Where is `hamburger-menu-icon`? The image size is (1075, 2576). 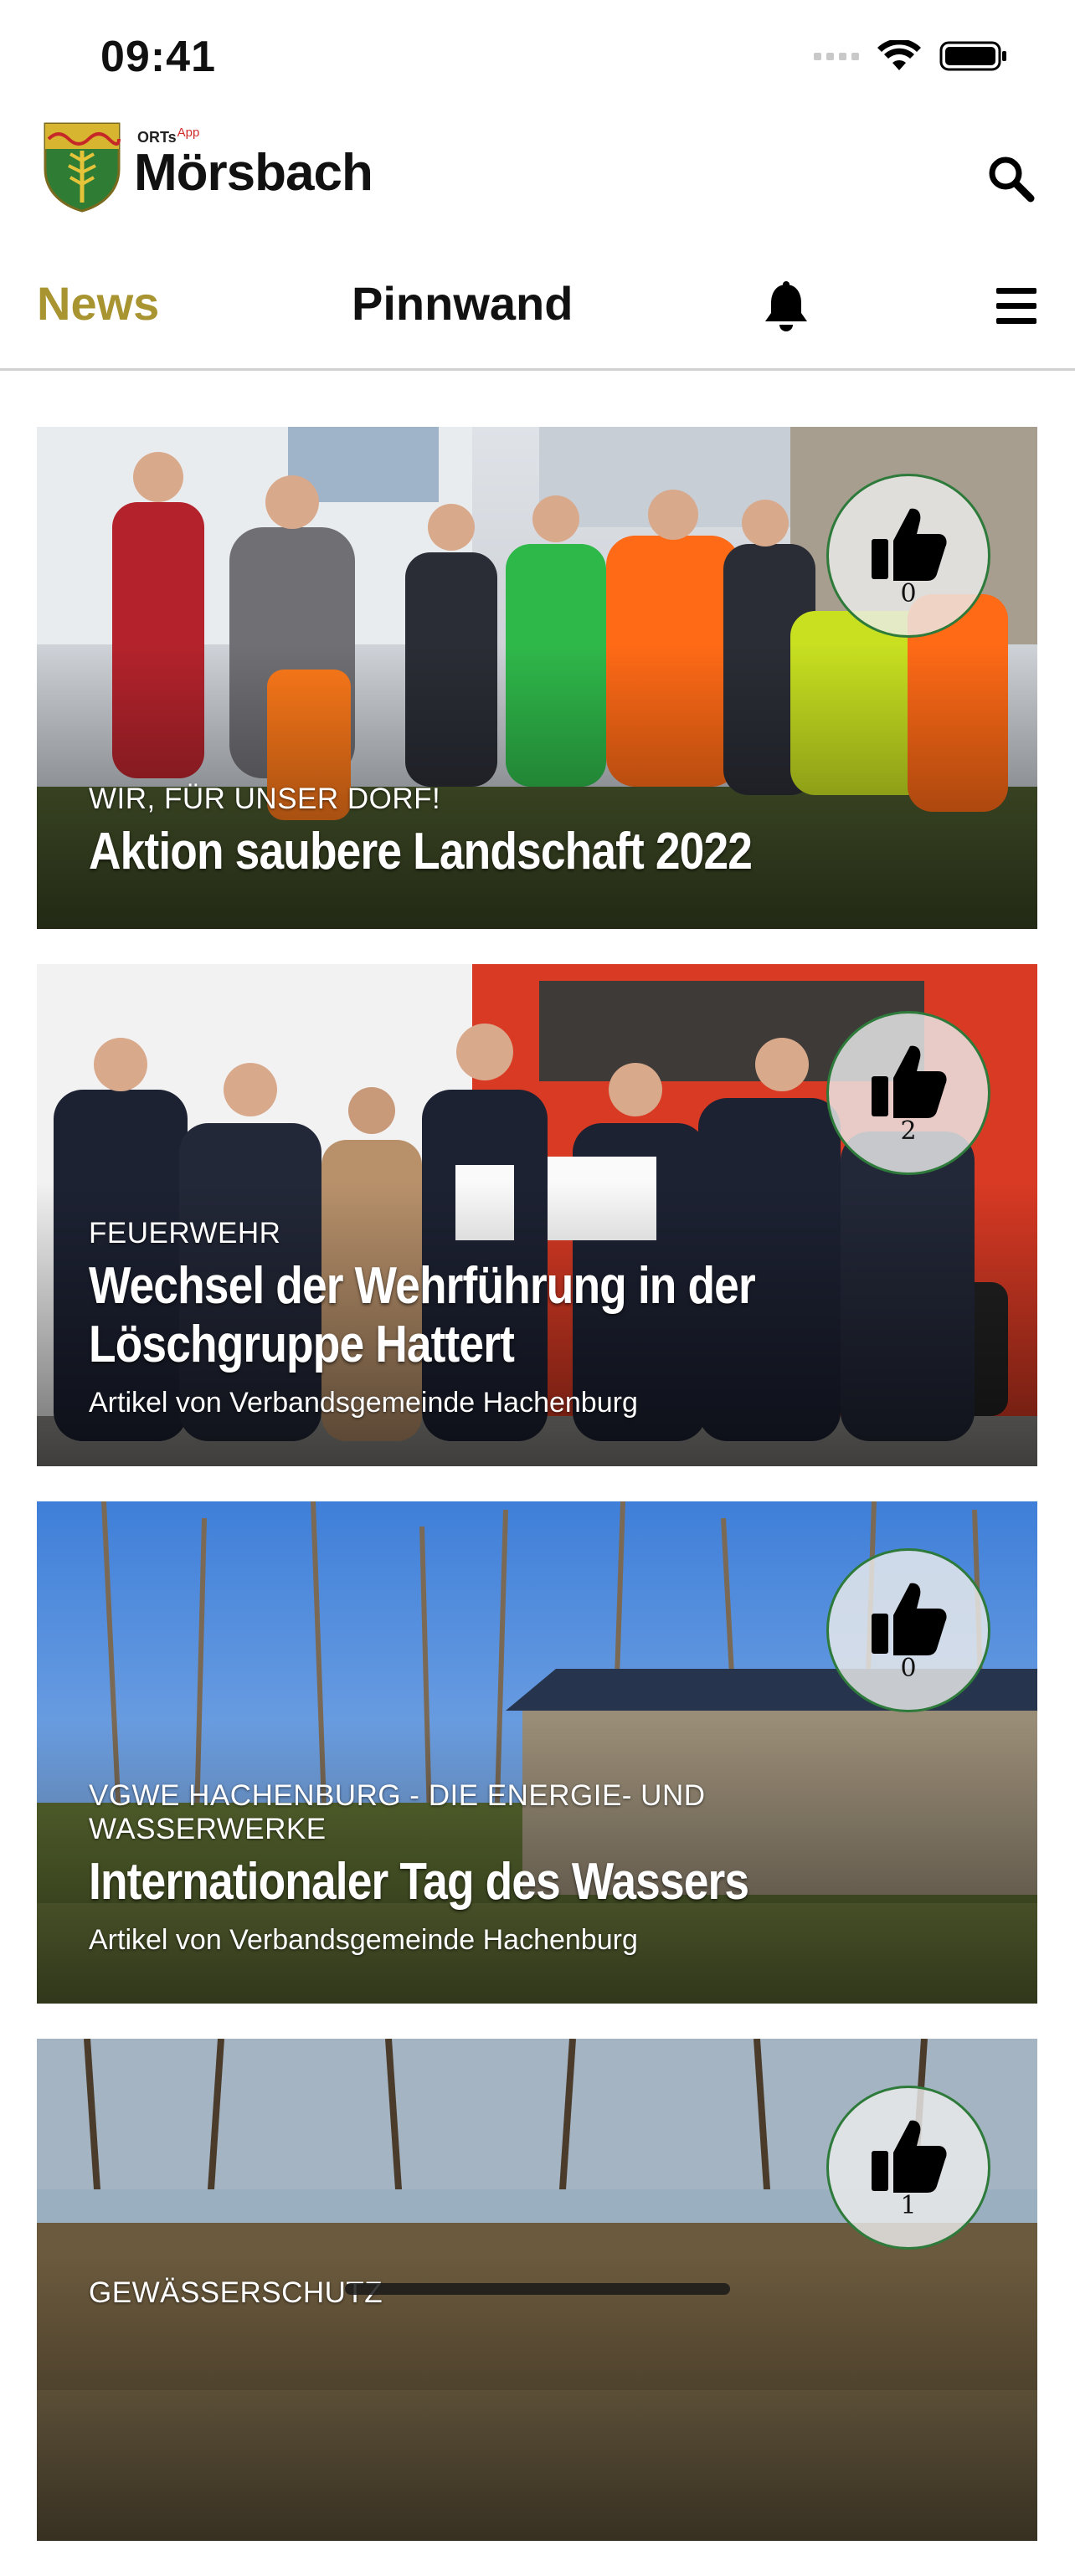
hamburger-menu-icon is located at coordinates (1016, 306).